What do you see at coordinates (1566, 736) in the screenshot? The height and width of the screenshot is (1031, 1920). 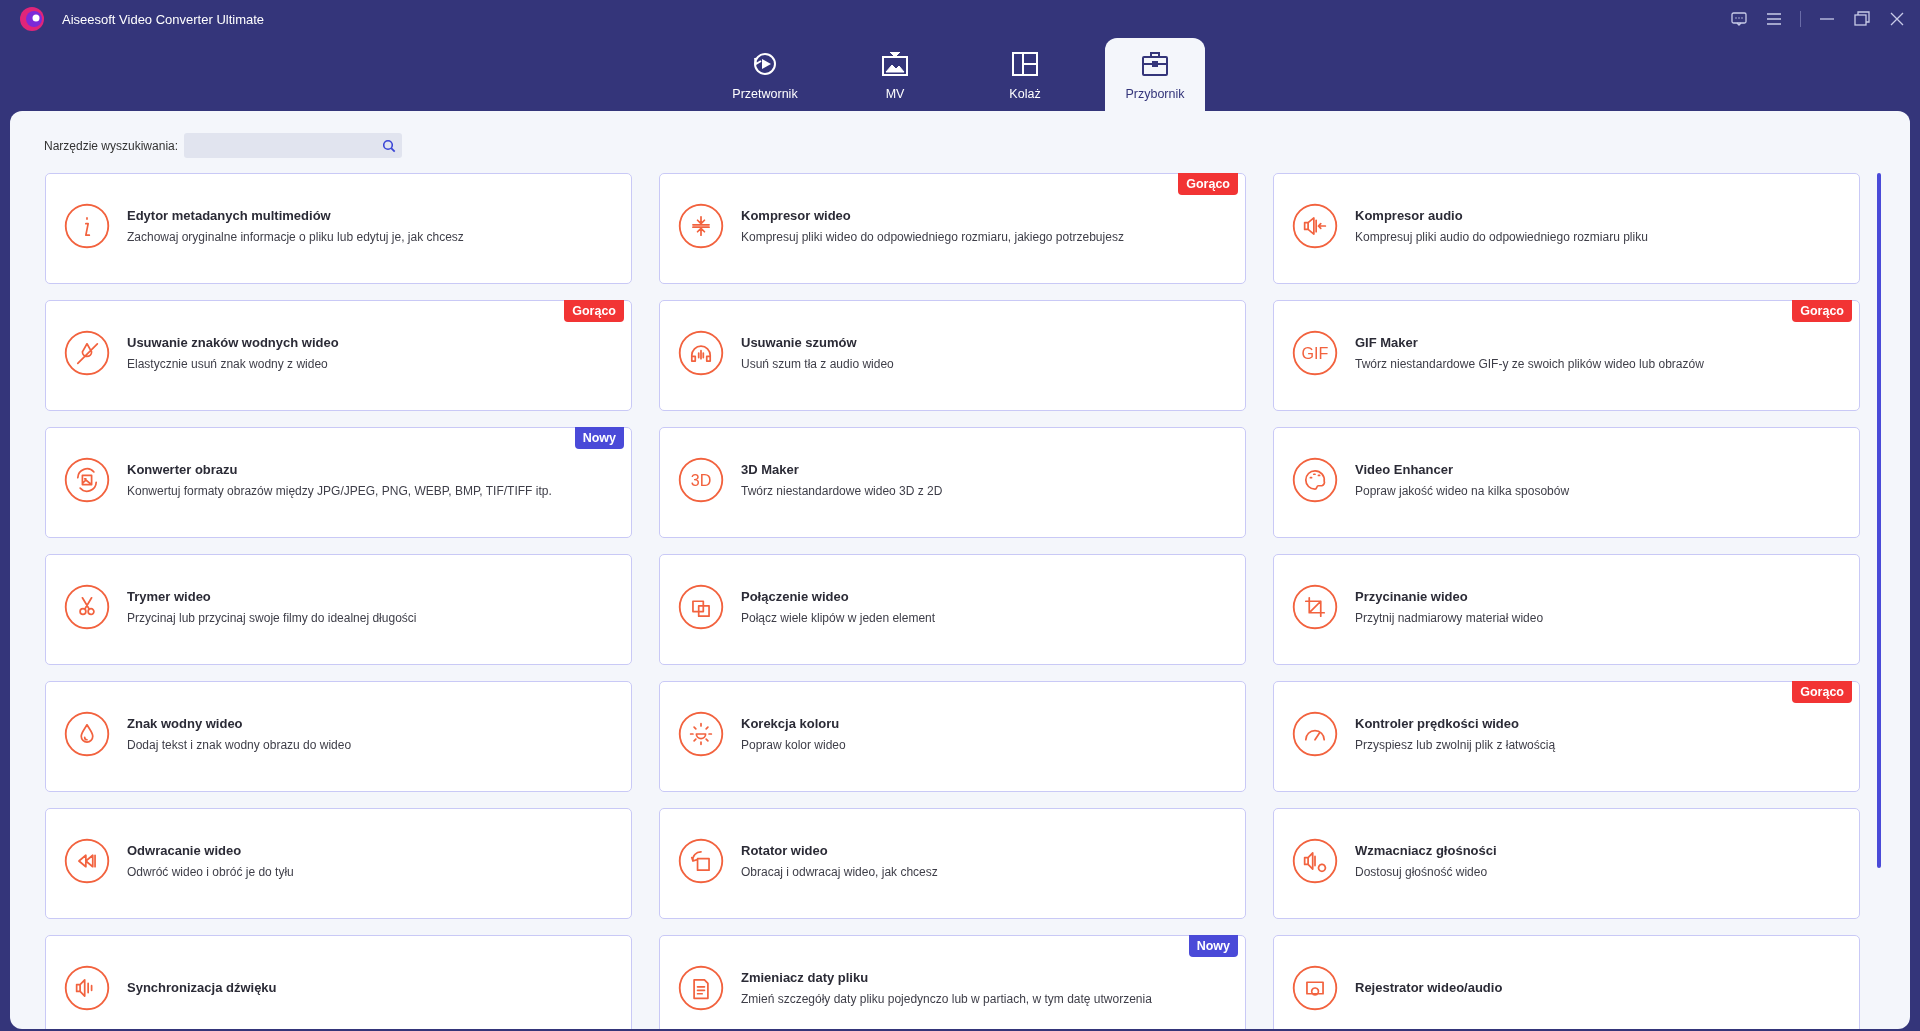 I see `tool-card: Kontroler prędkości wideo Przyspiesz lub zwolnij plik z łatwością Gorąco` at bounding box center [1566, 736].